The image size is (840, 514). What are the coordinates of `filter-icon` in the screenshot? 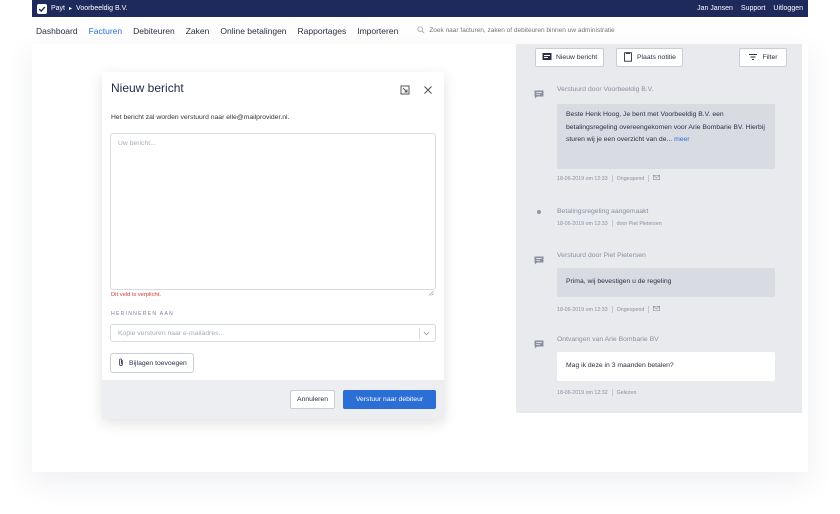 It's located at (755, 58).